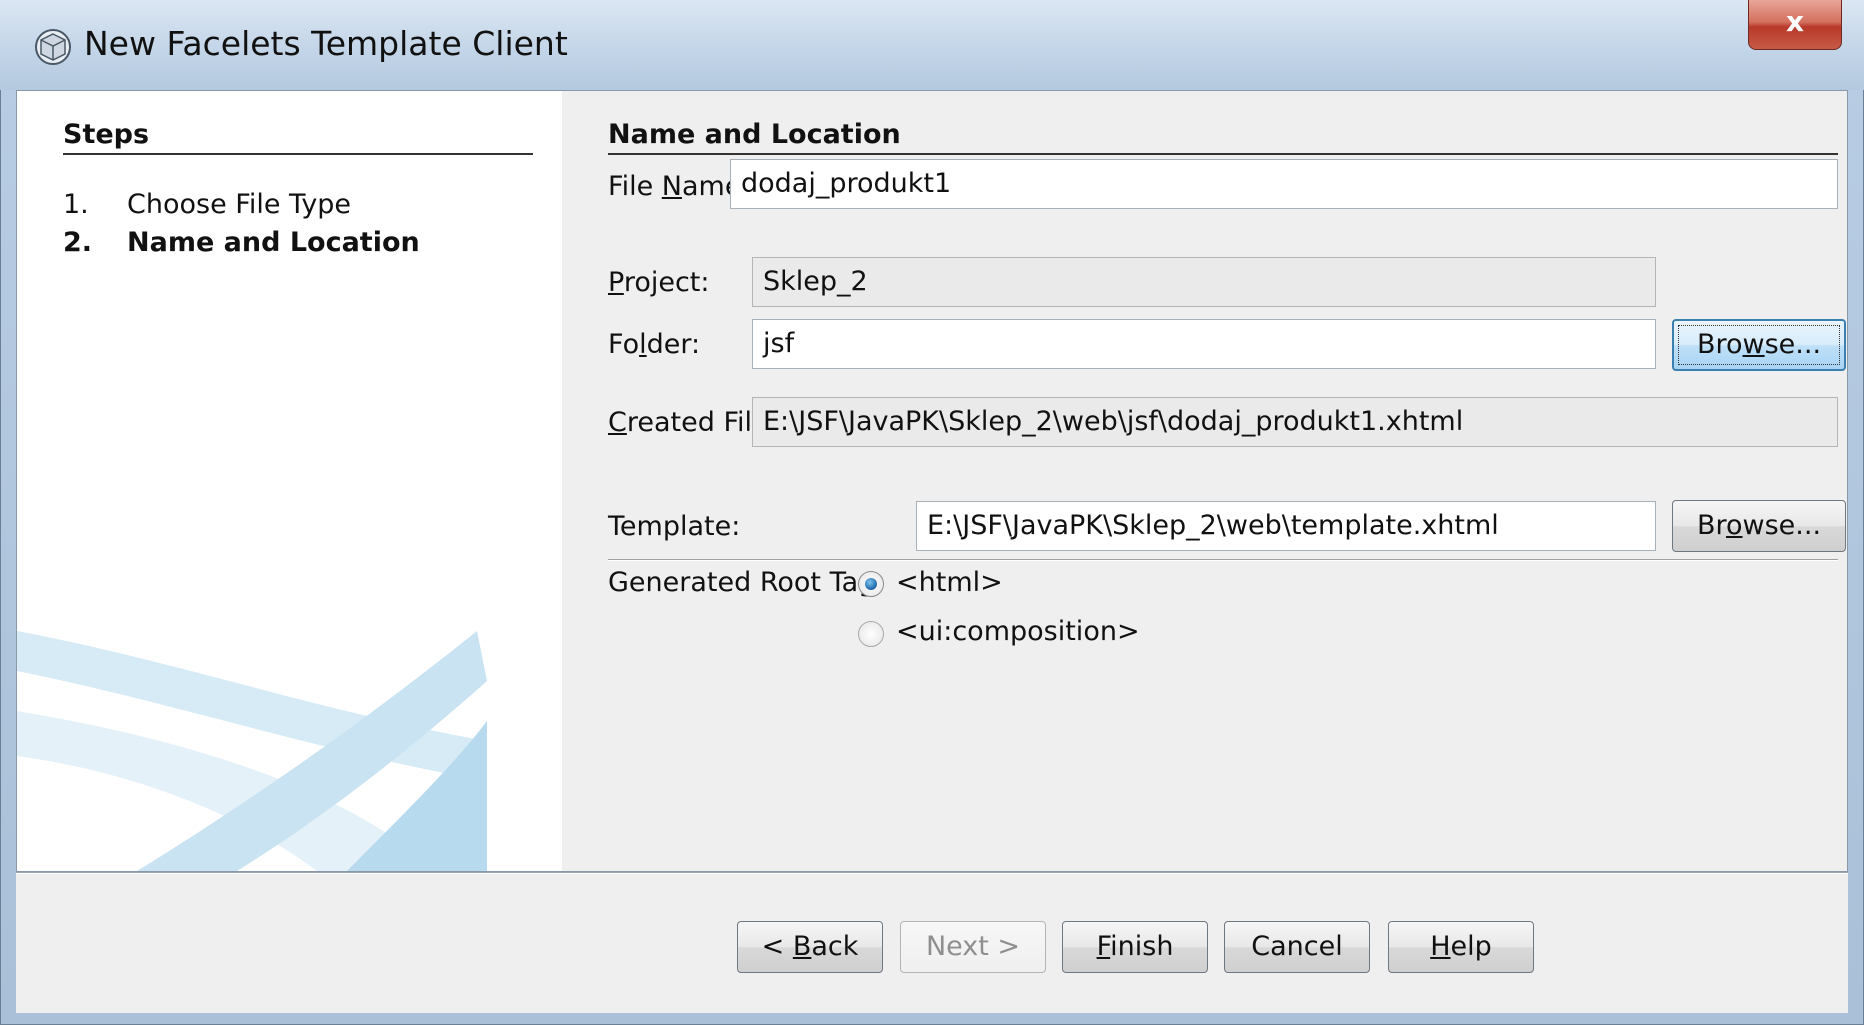  I want to click on cancel-button: Cancel, so click(1297, 947).